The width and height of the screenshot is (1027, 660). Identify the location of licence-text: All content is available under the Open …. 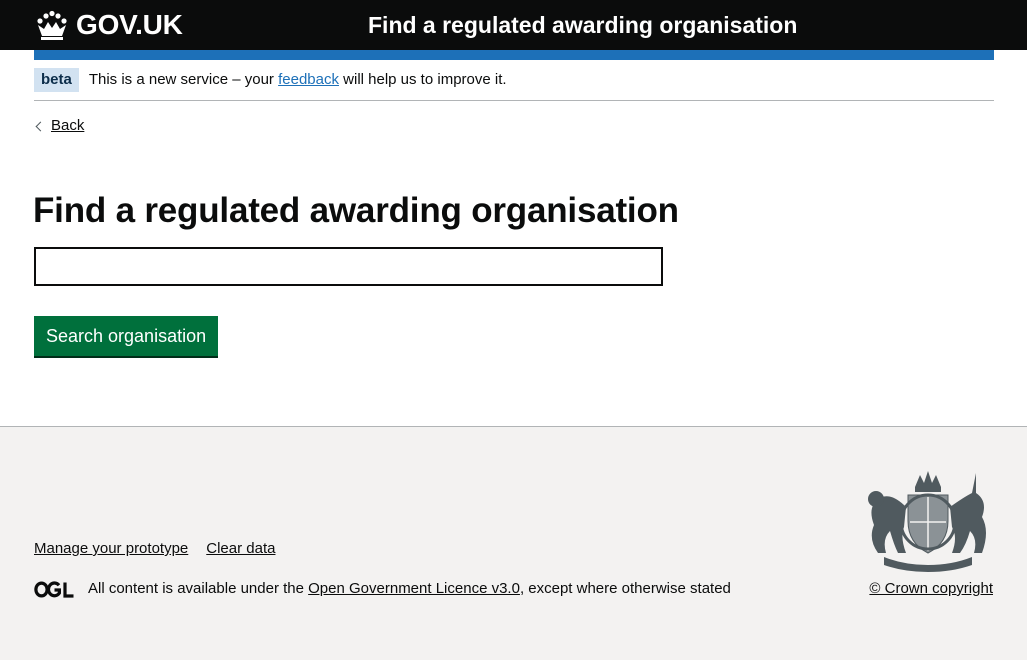
(409, 588).